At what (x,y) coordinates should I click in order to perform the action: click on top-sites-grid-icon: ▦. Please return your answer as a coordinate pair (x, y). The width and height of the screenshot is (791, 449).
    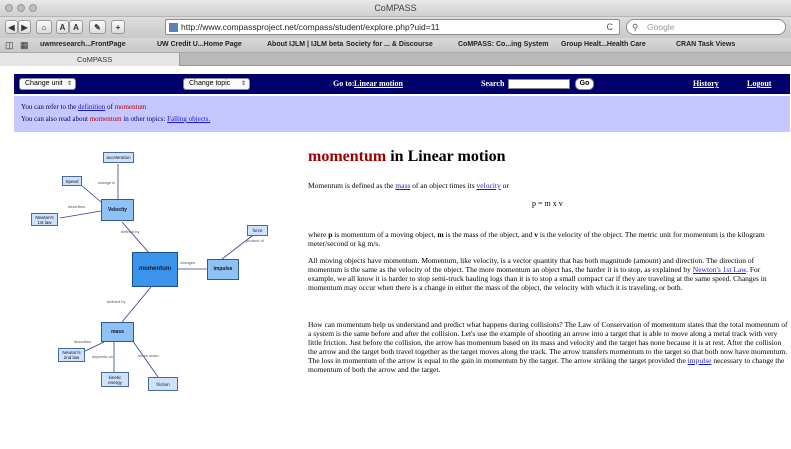
    Looking at the image, I should click on (24, 45).